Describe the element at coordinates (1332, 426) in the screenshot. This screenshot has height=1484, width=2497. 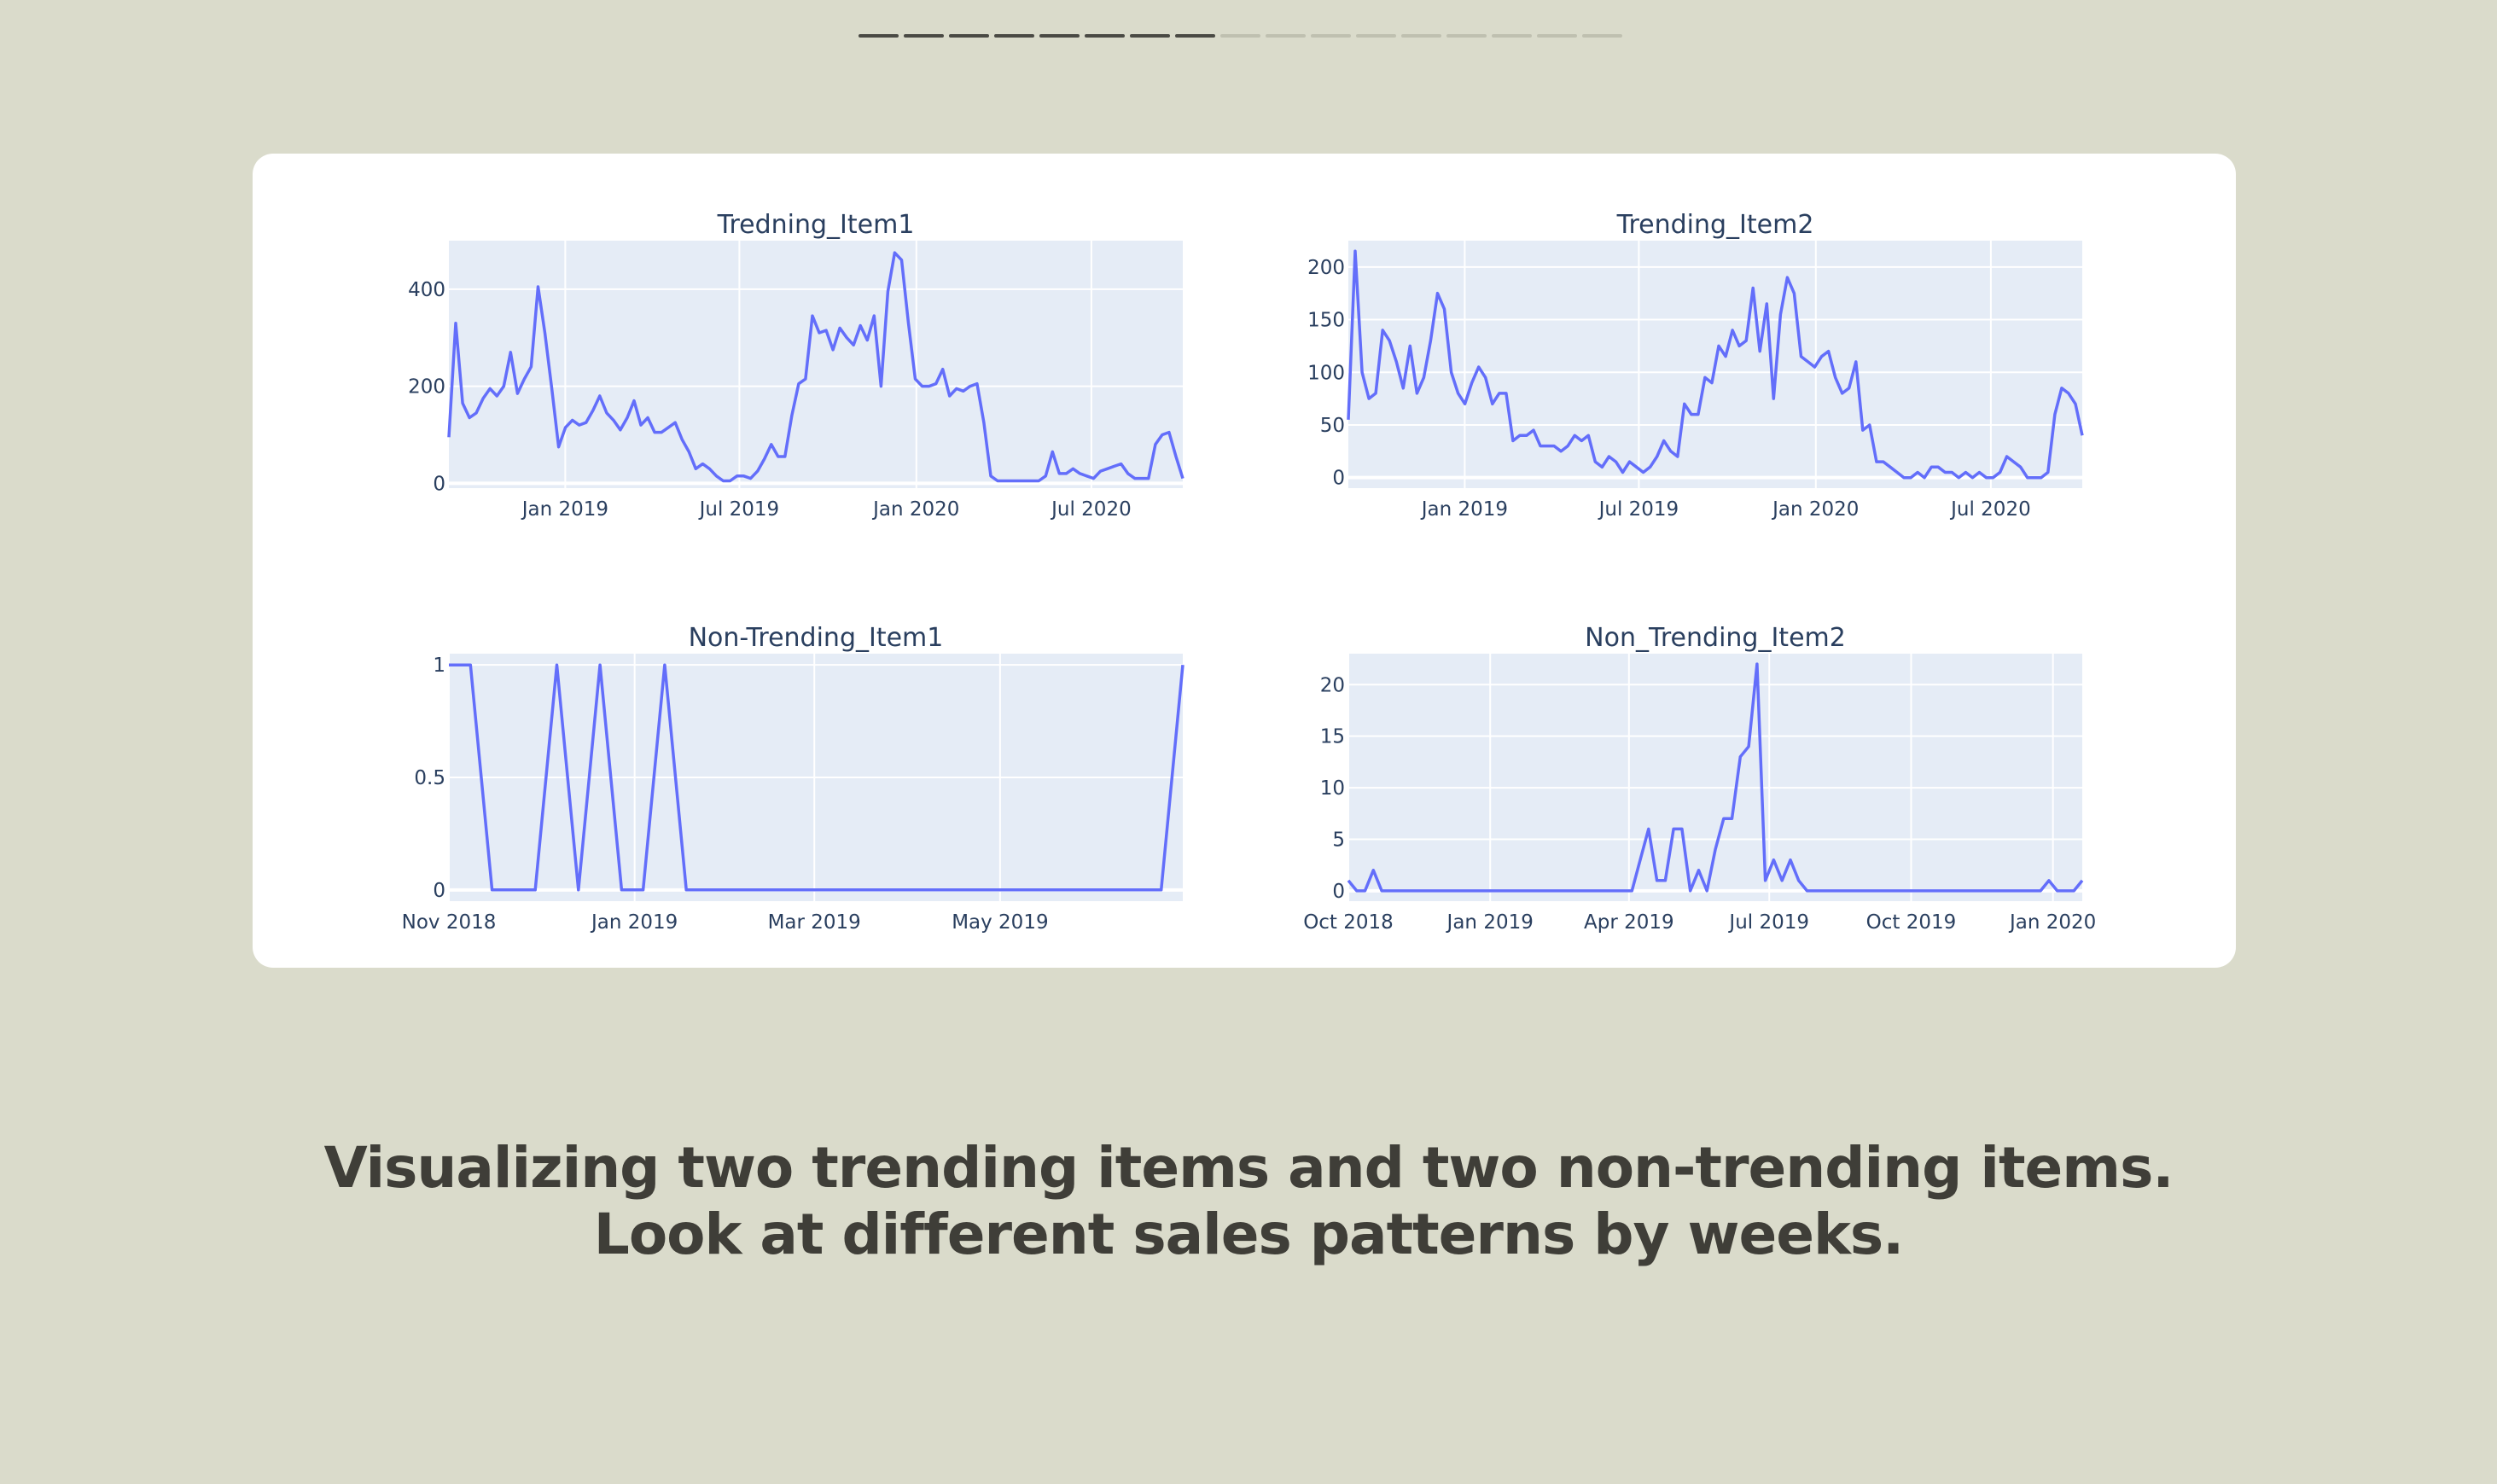
I see `y-tick-label: 50` at that location.